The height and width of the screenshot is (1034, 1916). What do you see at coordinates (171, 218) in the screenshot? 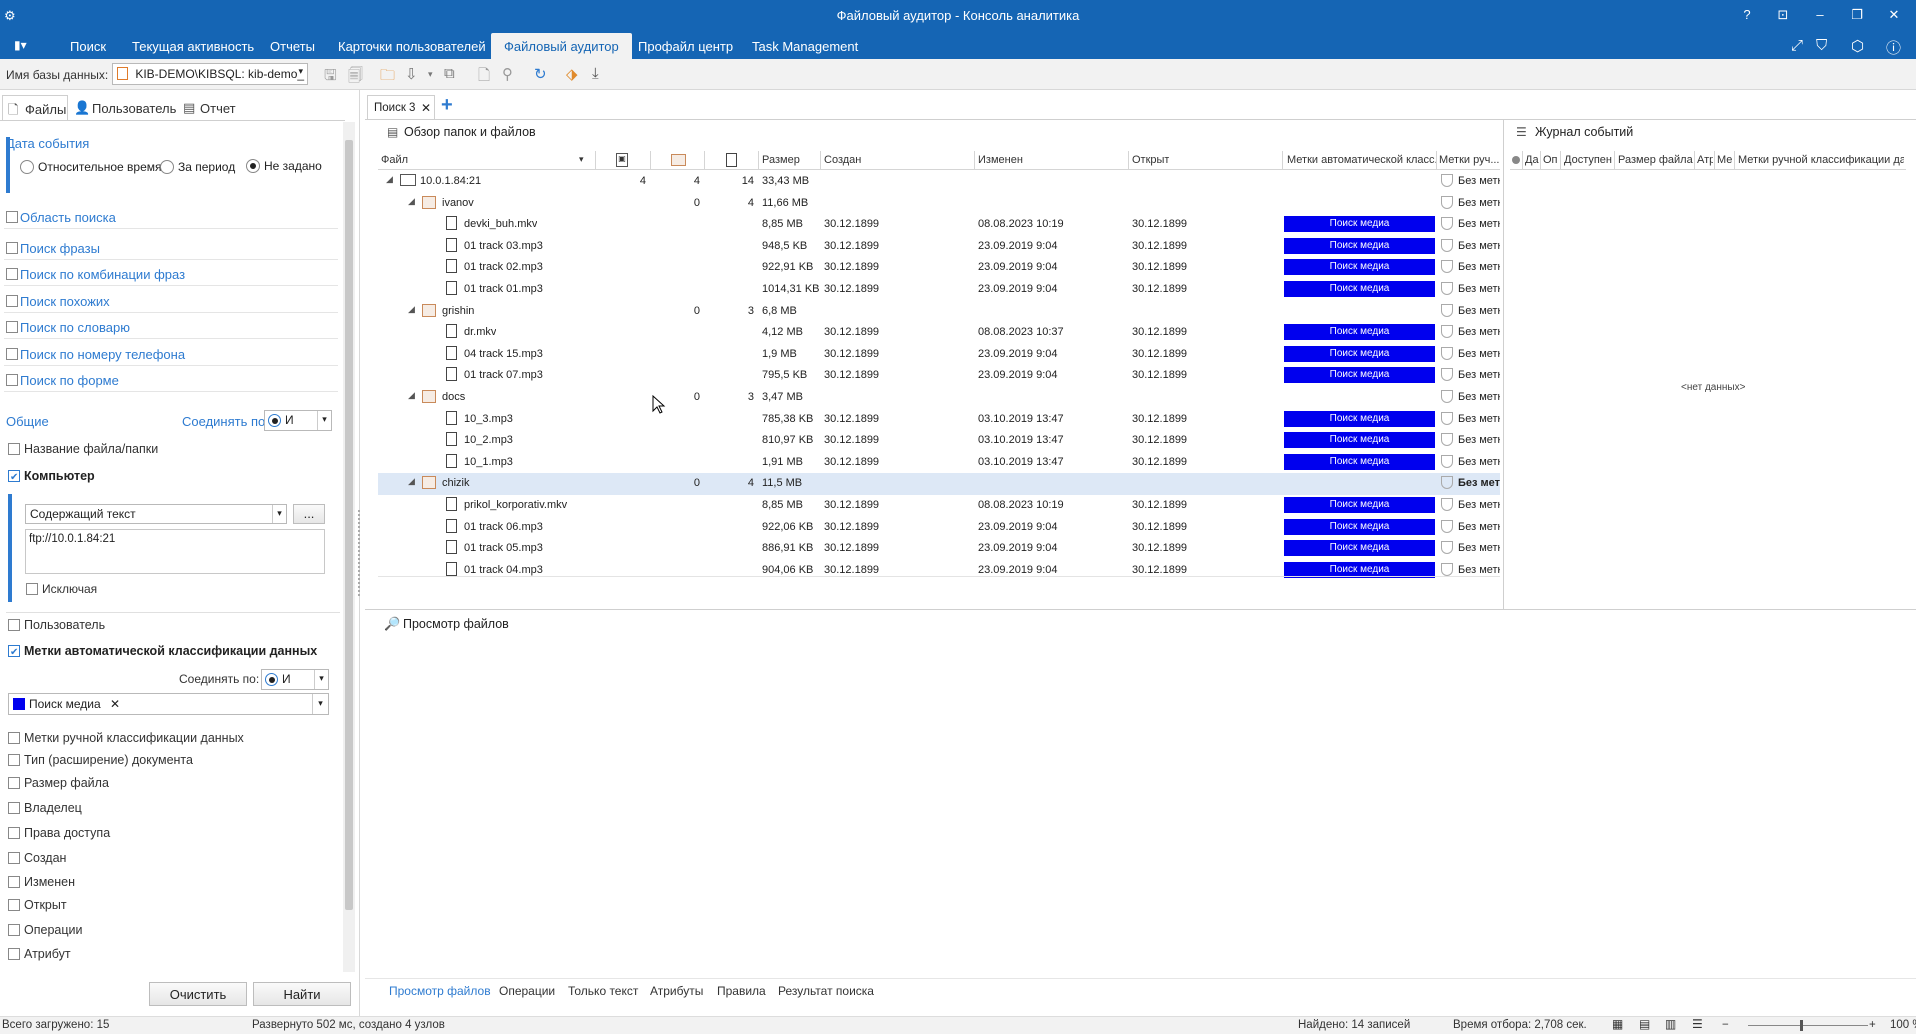
I see `section-search-area: Область поиска` at bounding box center [171, 218].